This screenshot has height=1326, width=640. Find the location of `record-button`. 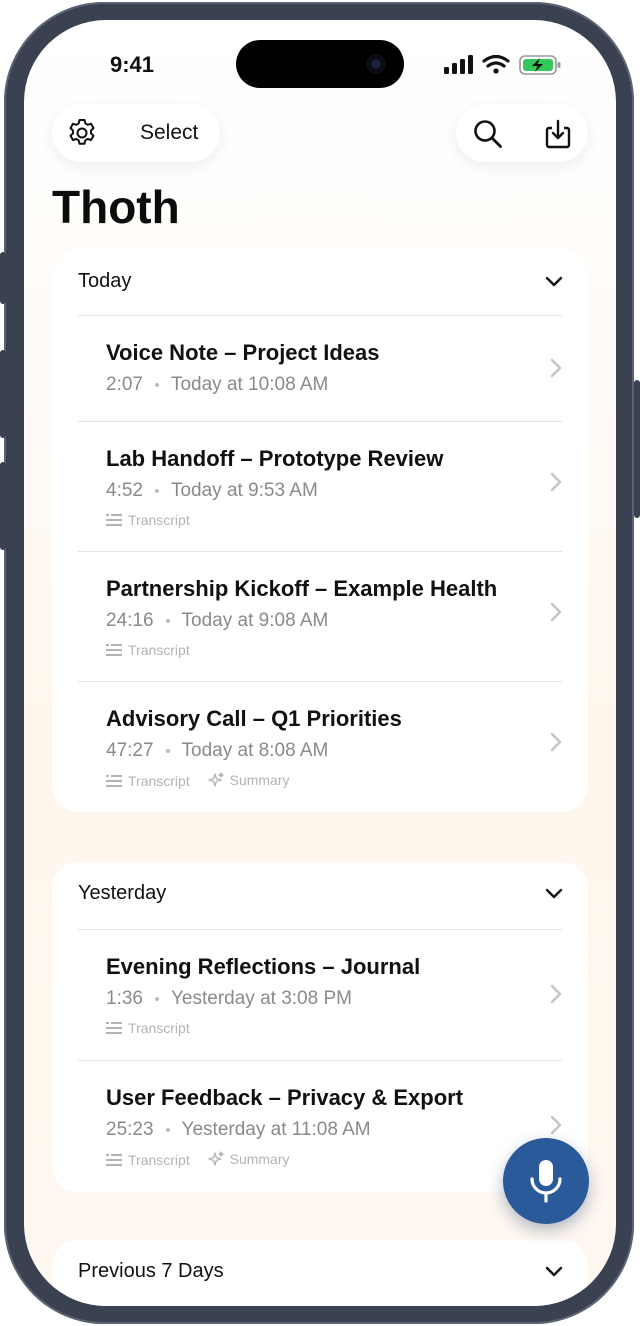

record-button is located at coordinates (546, 1181).